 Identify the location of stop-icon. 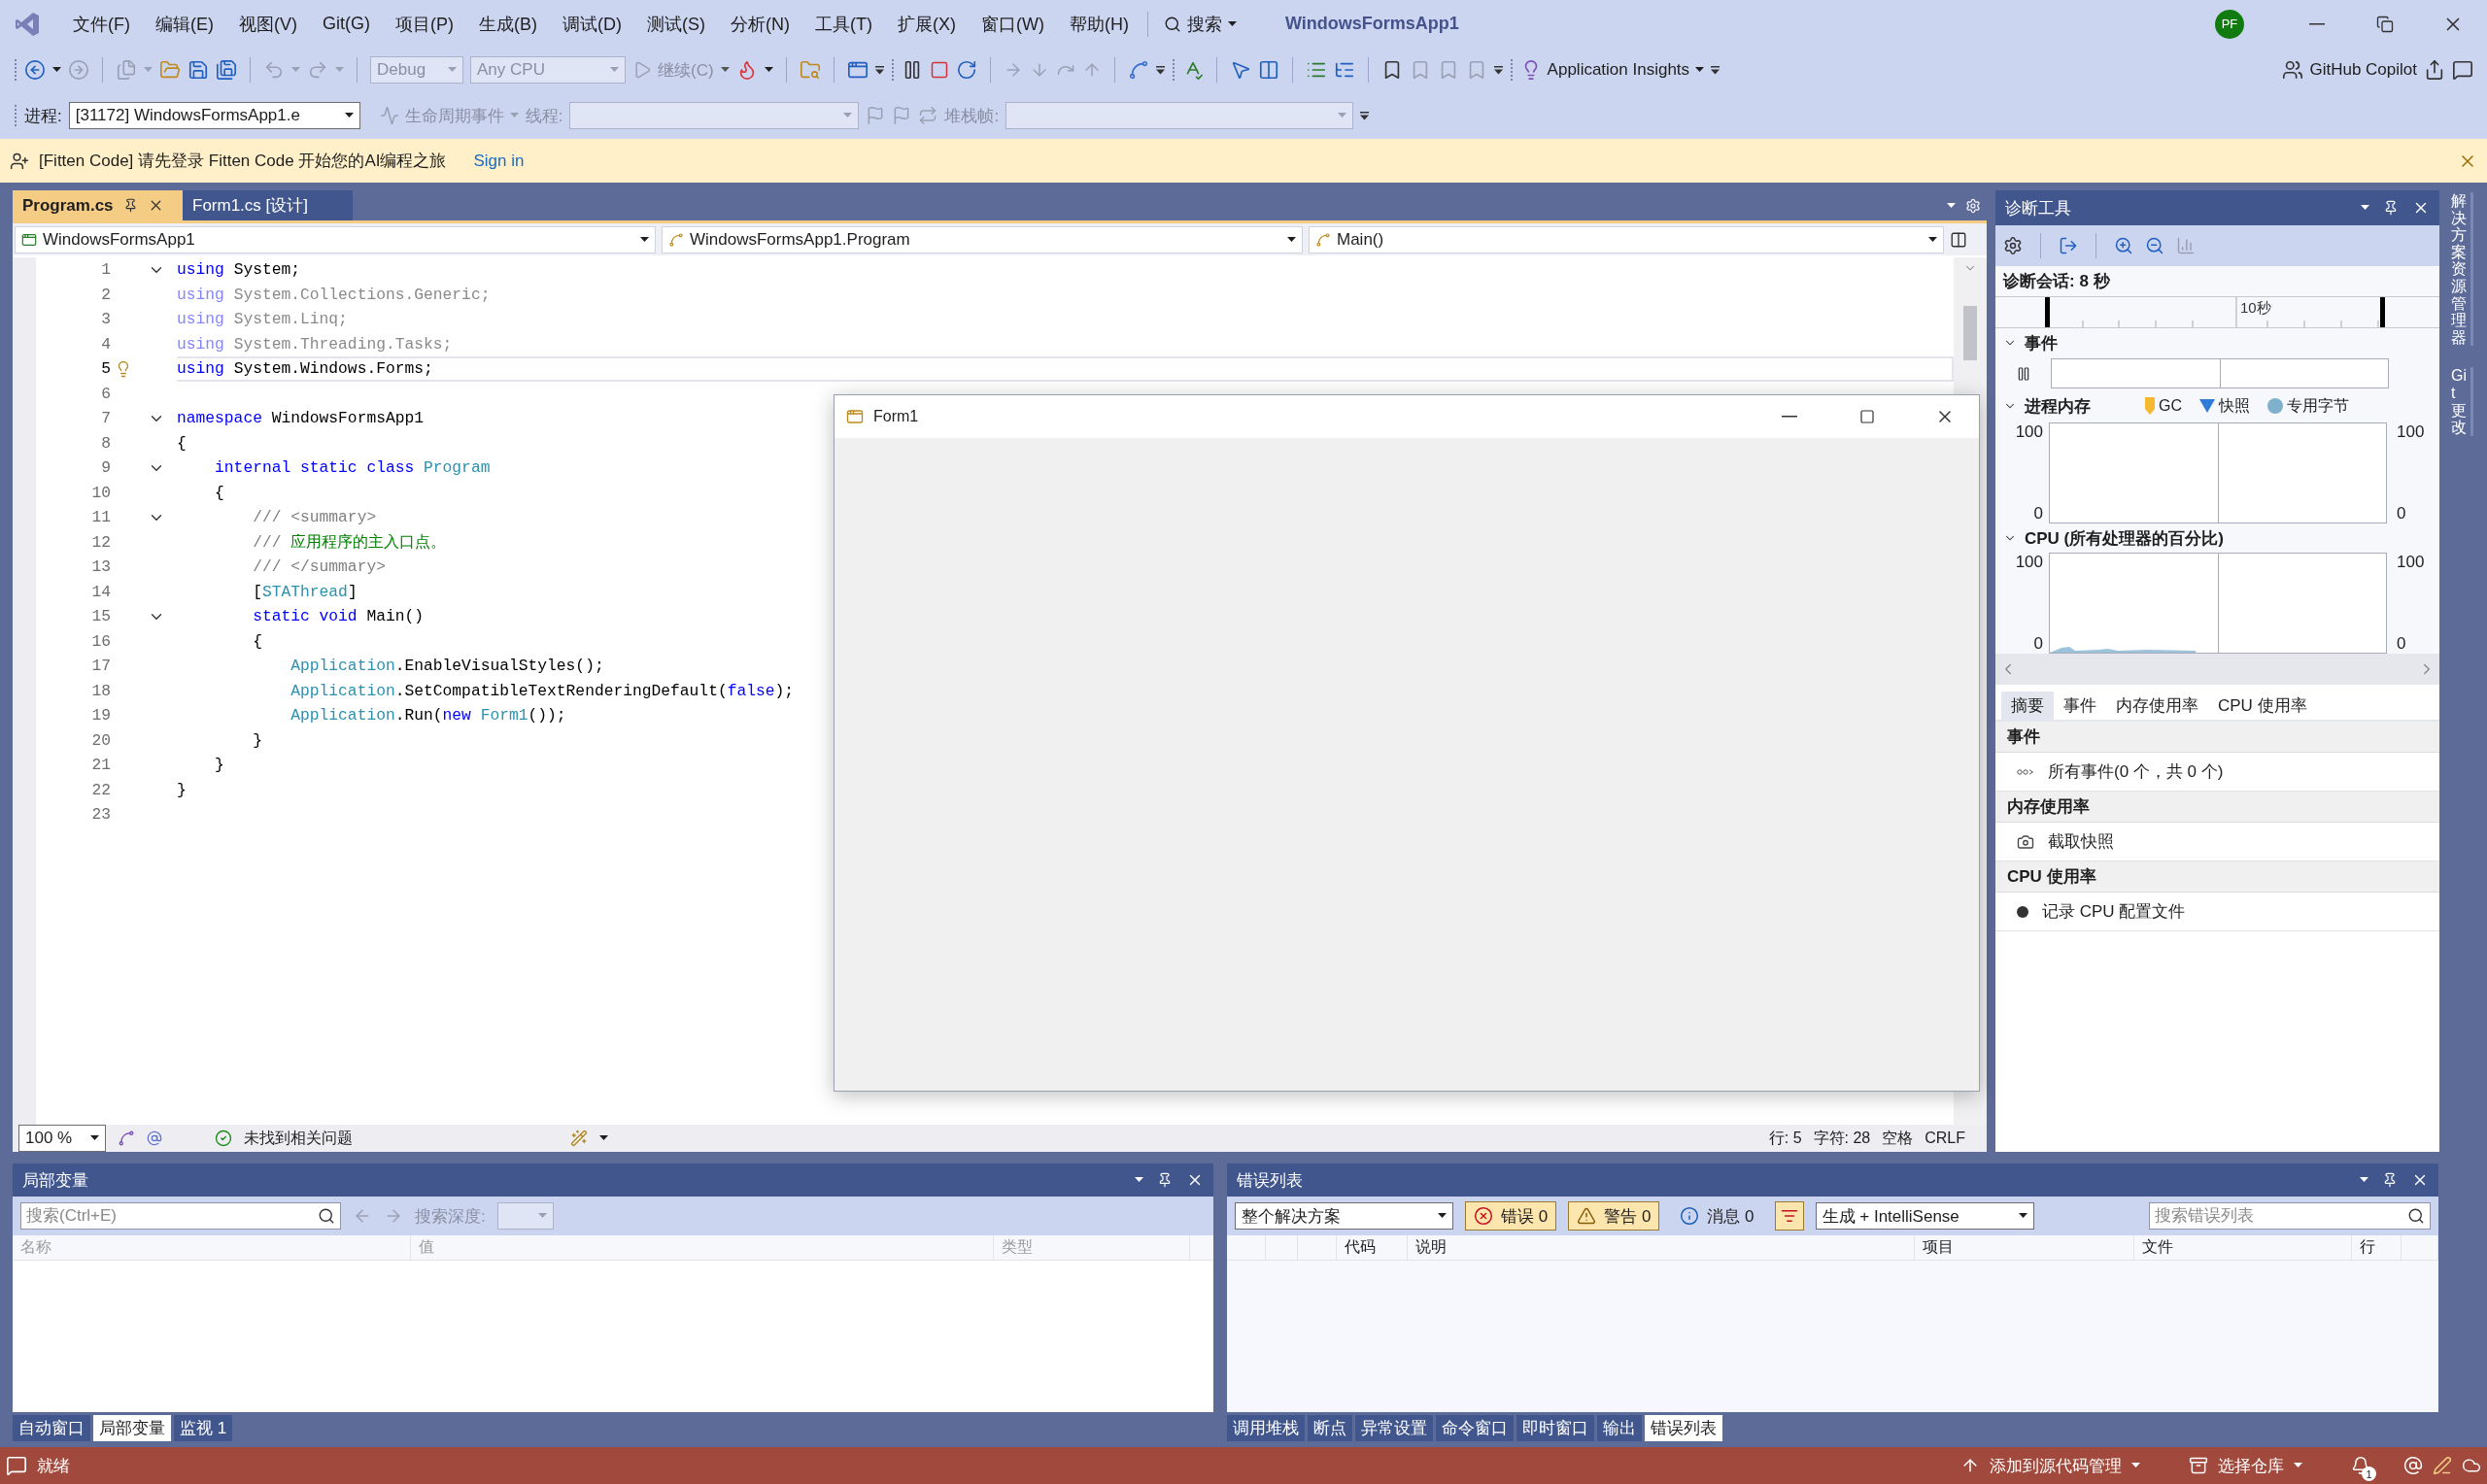
(939, 70).